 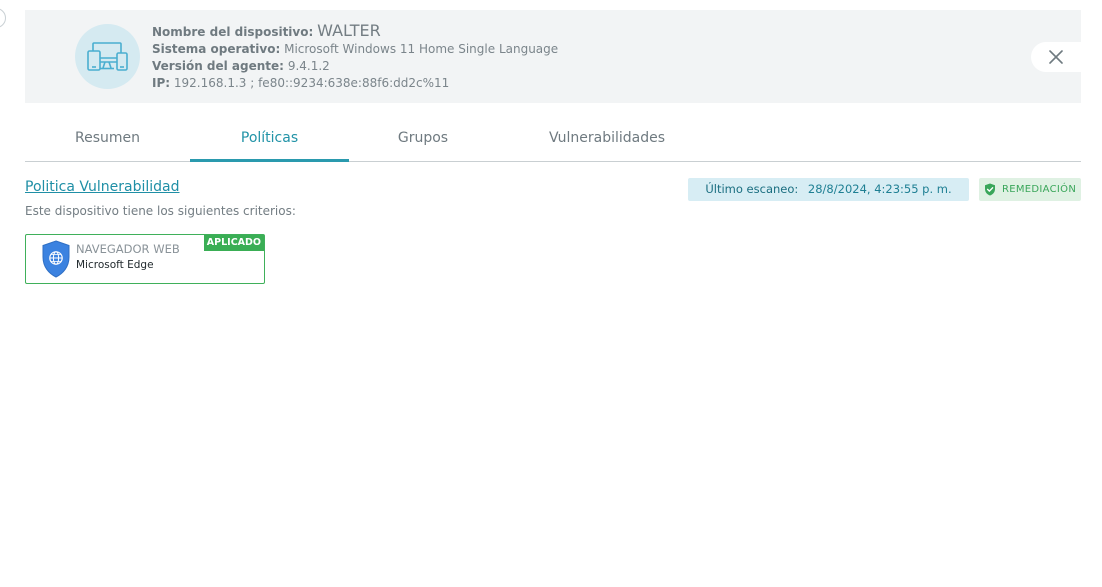 What do you see at coordinates (128, 249) in the screenshot?
I see `criteria-category: NAVEGADOR WEB` at bounding box center [128, 249].